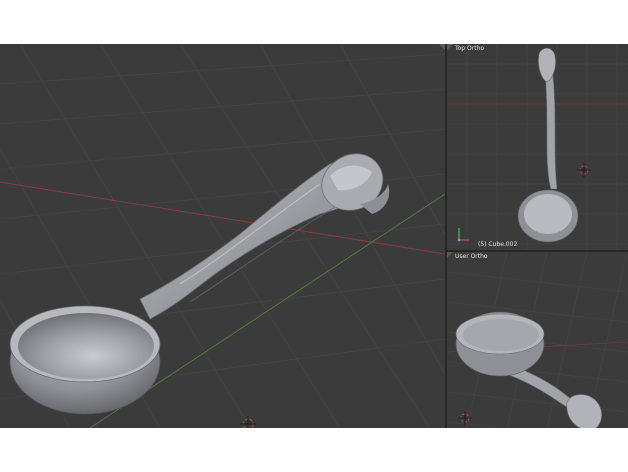  I want to click on object-status: (5) Cube.002, so click(498, 244).